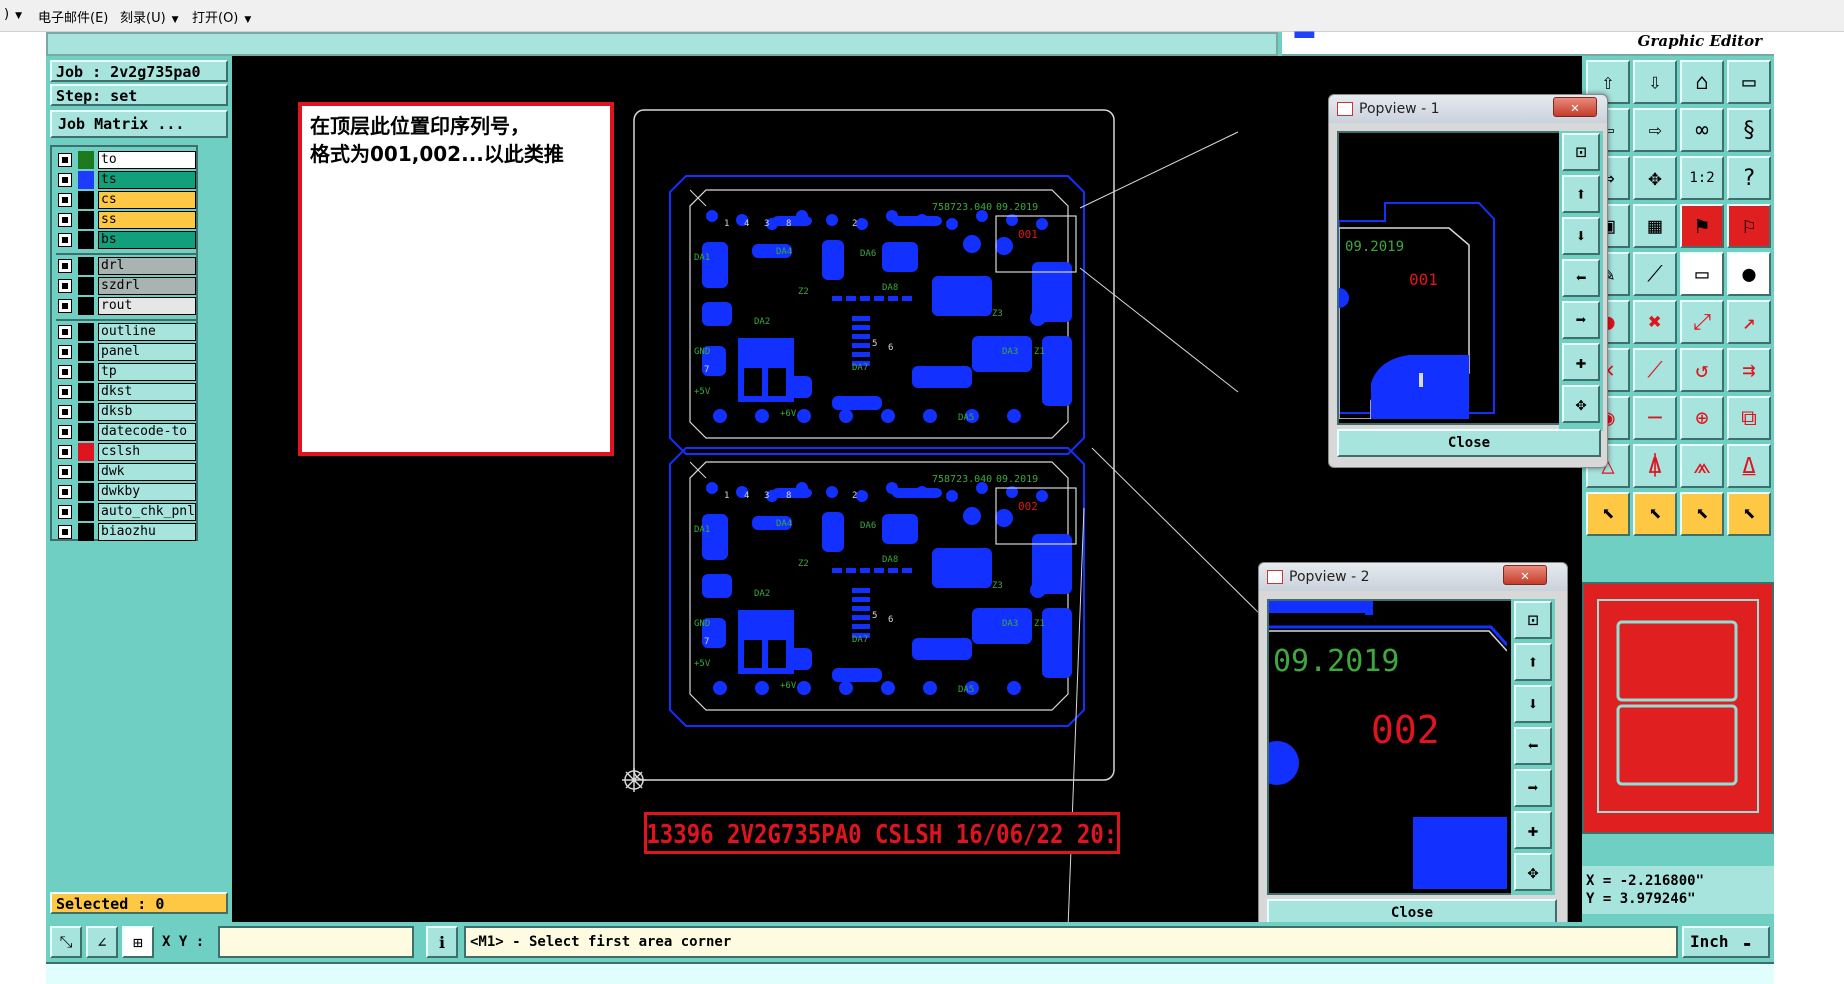 This screenshot has width=1844, height=984. I want to click on arrow-icon: ↗, so click(1749, 322).